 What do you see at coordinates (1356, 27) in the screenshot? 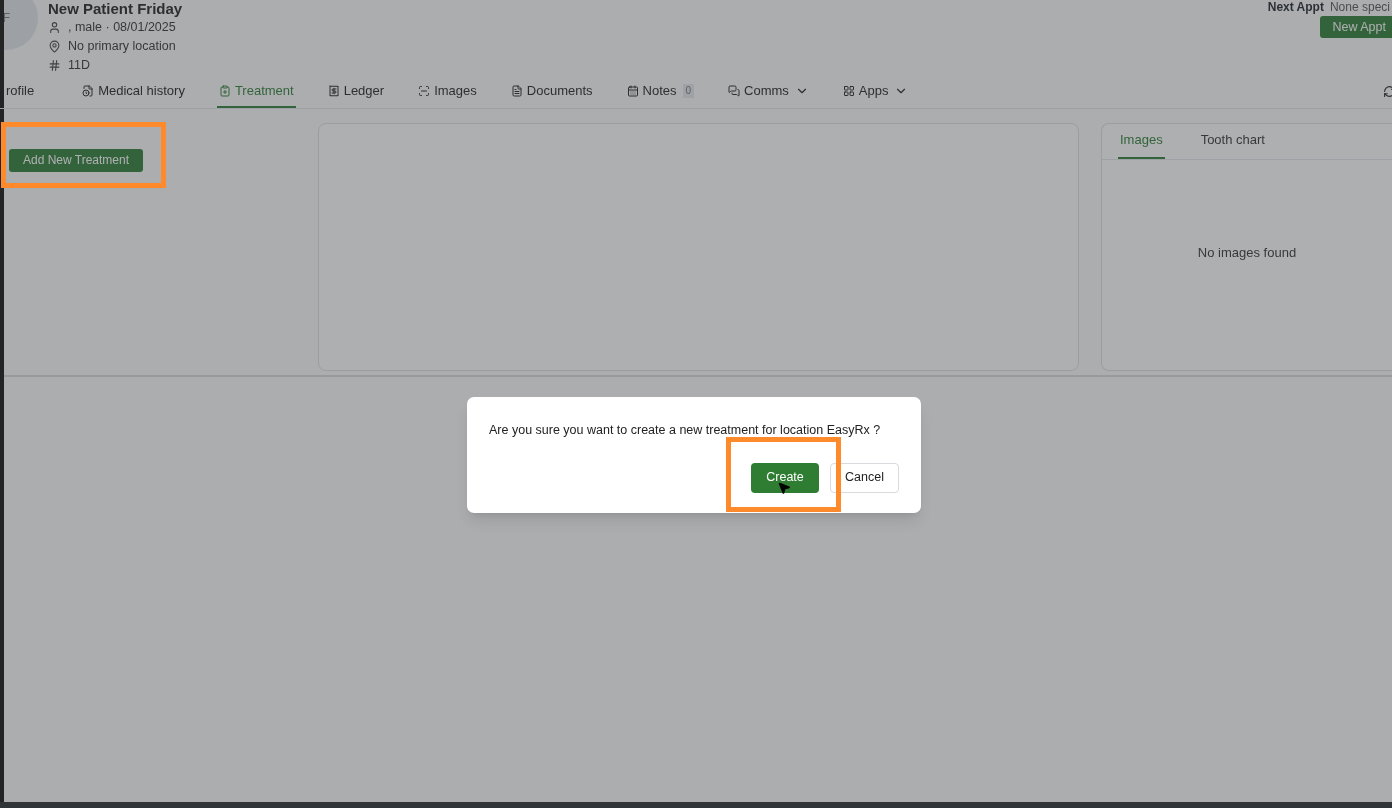
I see `new-appt-button: New Appt` at bounding box center [1356, 27].